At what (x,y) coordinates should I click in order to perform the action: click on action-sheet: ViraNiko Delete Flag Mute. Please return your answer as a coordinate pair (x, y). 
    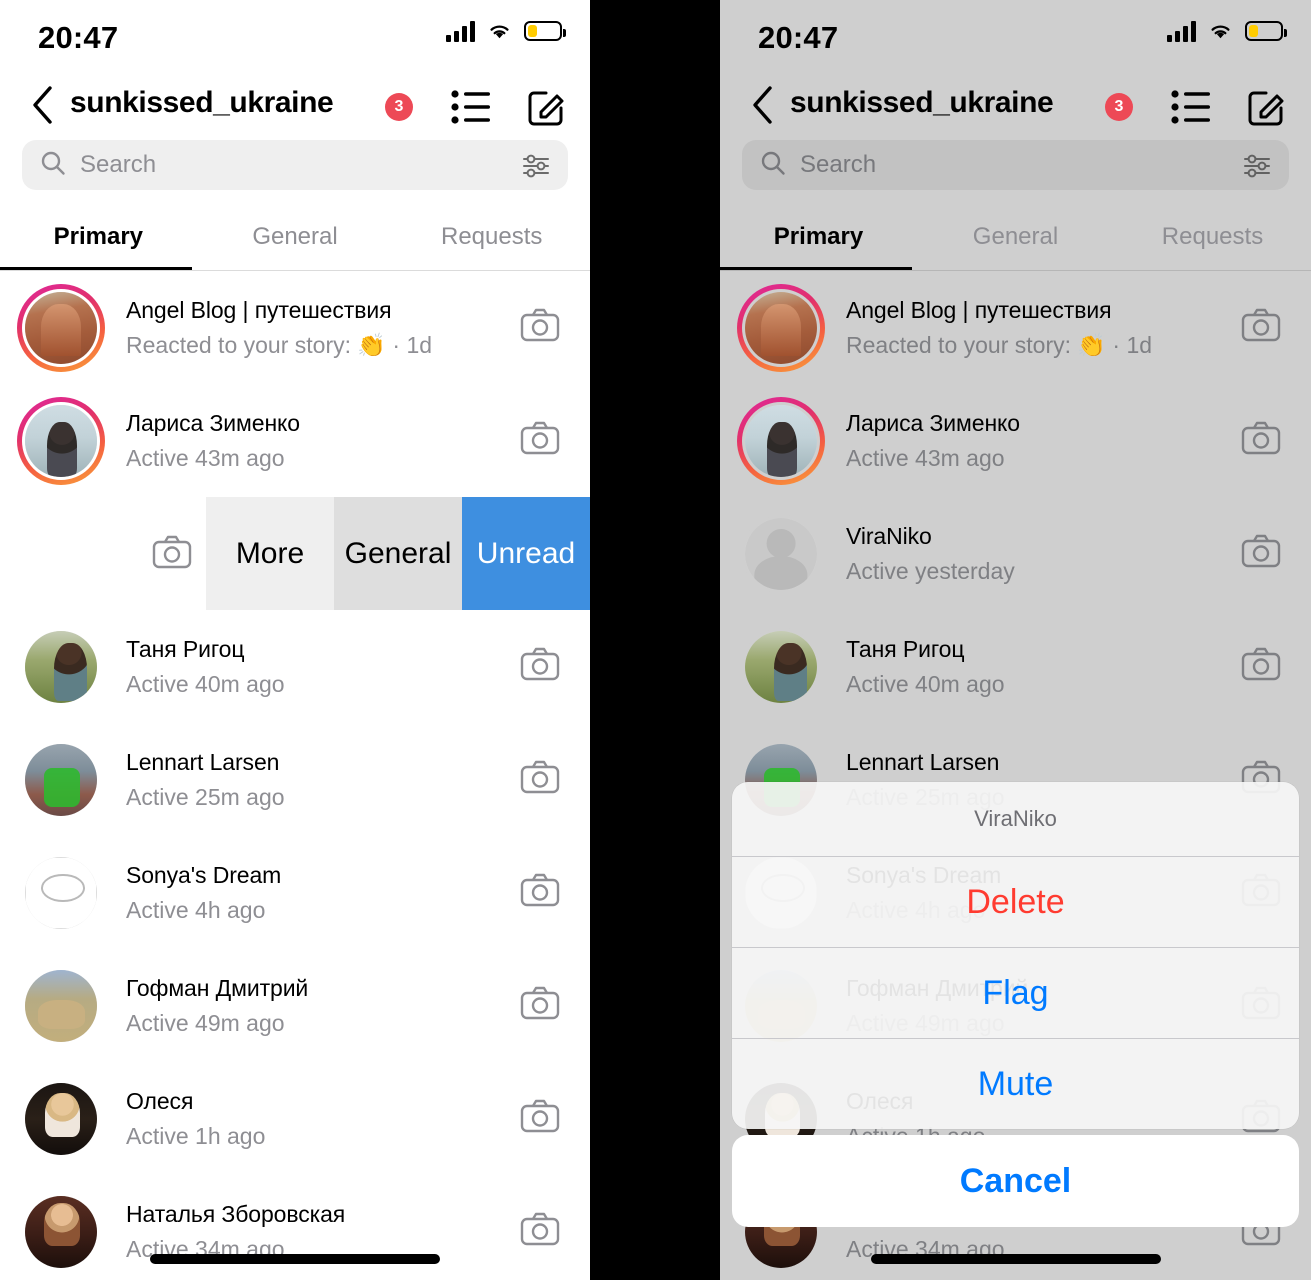
    Looking at the image, I should click on (1015, 955).